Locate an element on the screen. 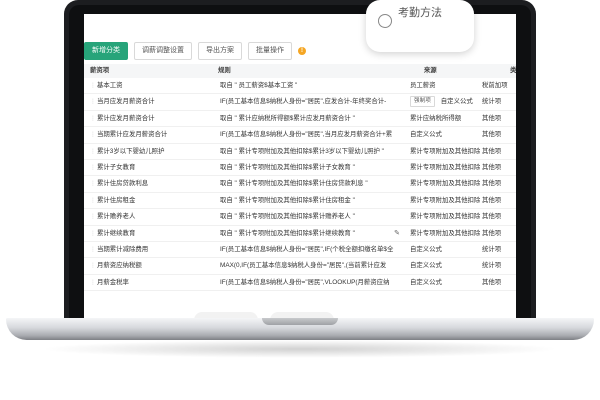  laptop-shadow is located at coordinates (300, 349).